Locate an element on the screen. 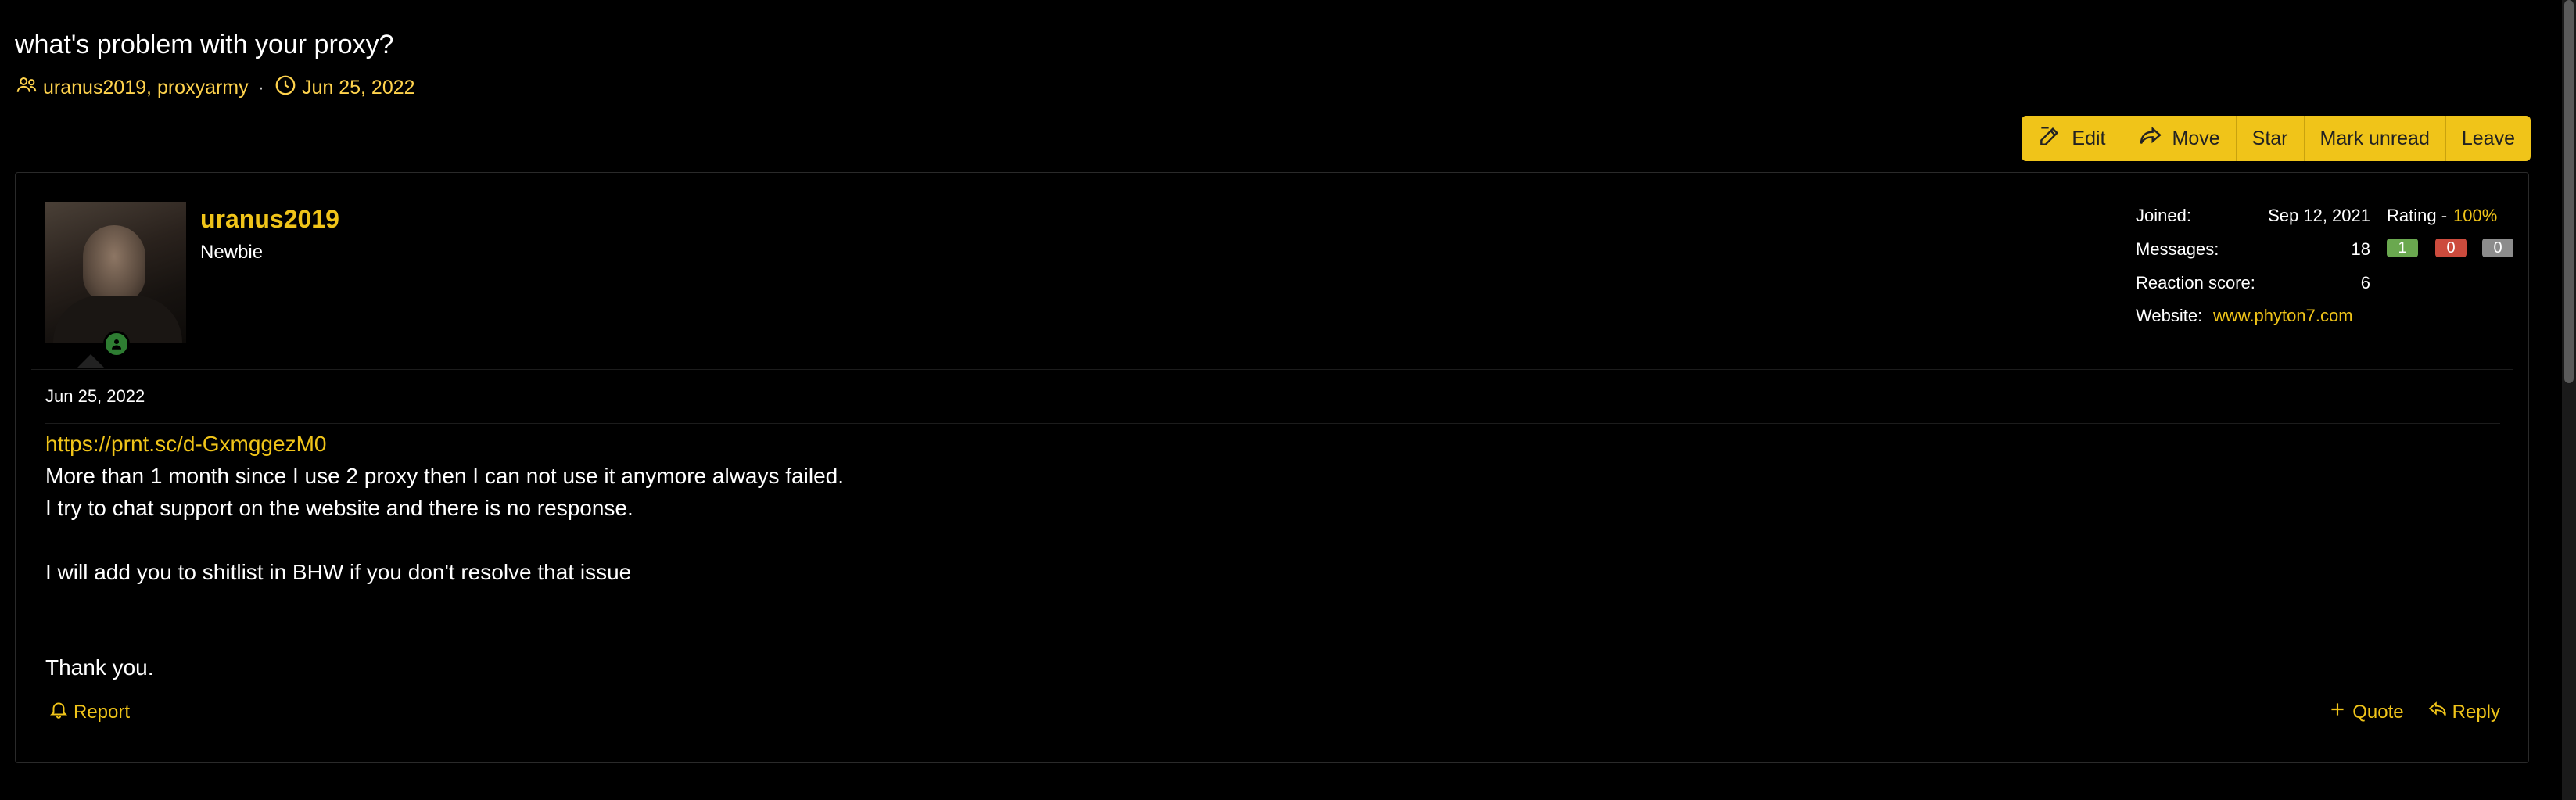 The image size is (2576, 800). reply-arrow-icon is located at coordinates (2437, 712).